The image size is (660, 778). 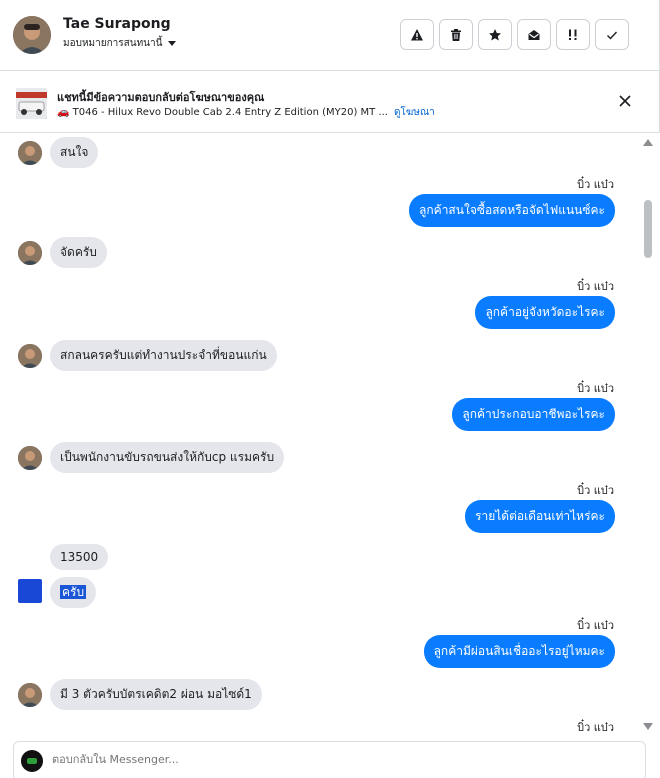 I want to click on star-icon, so click(x=495, y=34).